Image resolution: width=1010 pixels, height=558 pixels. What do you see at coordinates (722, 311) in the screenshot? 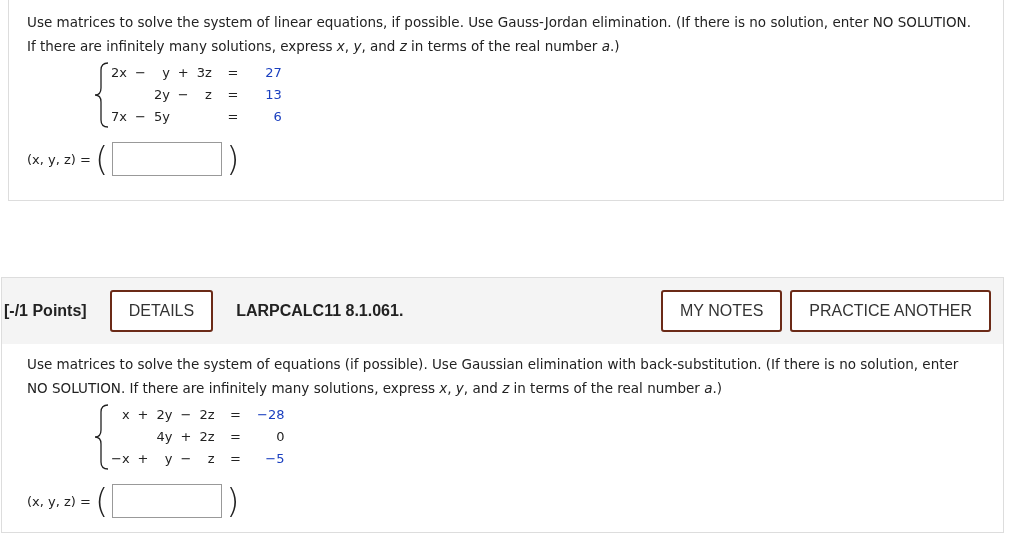
I see `header-button: MY NOTES` at bounding box center [722, 311].